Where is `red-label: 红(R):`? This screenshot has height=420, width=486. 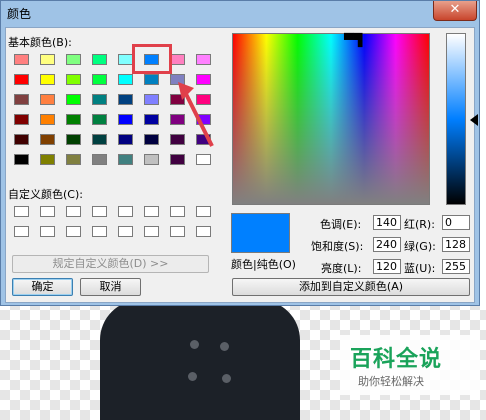
red-label: 红(R): is located at coordinates (419, 224).